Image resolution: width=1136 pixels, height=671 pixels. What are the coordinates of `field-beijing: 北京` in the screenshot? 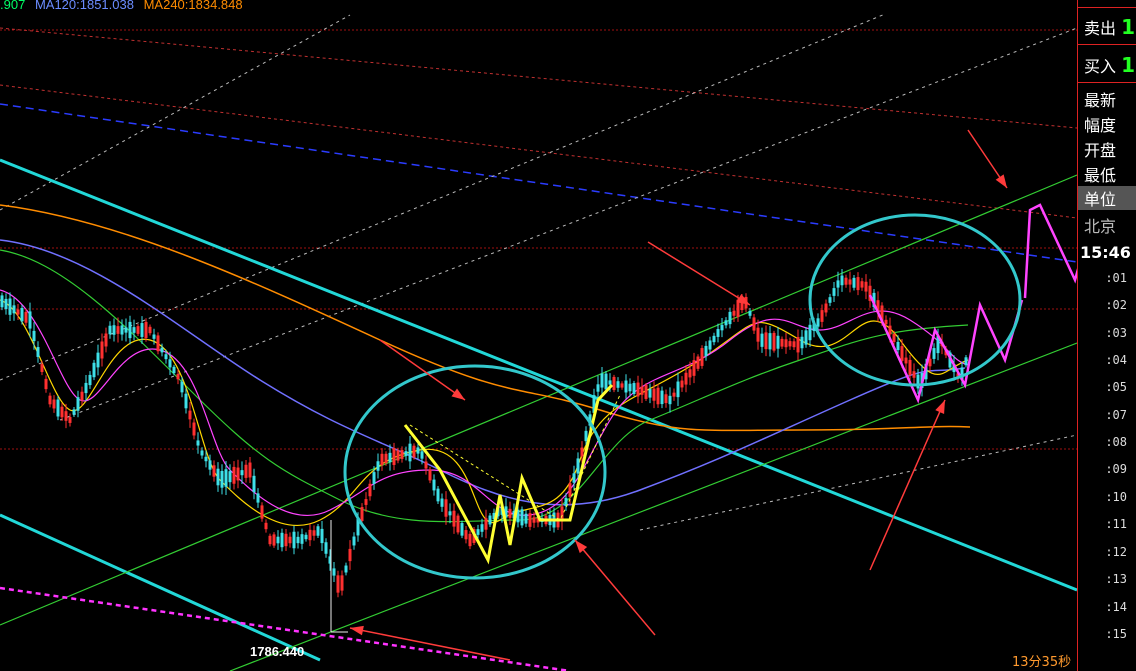 It's located at (1100, 226).